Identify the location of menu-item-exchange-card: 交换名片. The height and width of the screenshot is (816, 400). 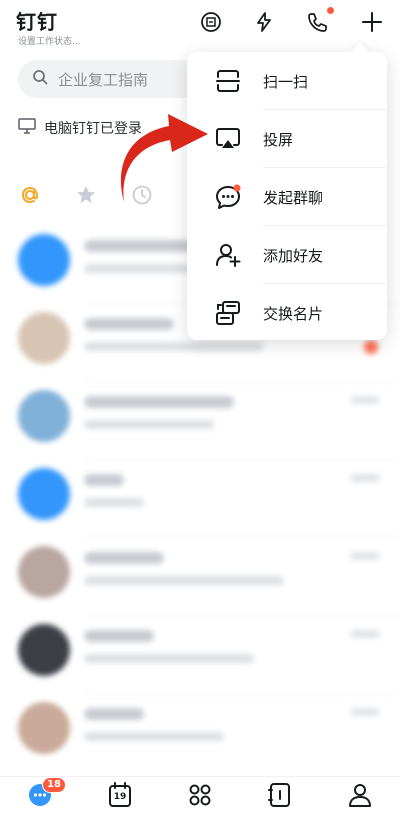
(287, 313).